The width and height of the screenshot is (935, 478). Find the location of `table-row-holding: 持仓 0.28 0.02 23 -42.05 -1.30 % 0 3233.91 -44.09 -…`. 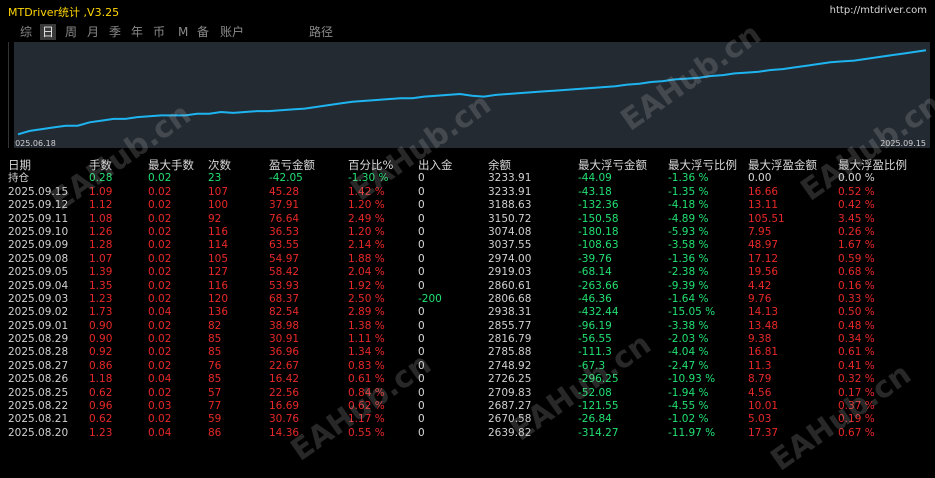

table-row-holding: 持仓 0.28 0.02 23 -42.05 -1.30 % 0 3233.91 -44.09 -… is located at coordinates (467, 178).